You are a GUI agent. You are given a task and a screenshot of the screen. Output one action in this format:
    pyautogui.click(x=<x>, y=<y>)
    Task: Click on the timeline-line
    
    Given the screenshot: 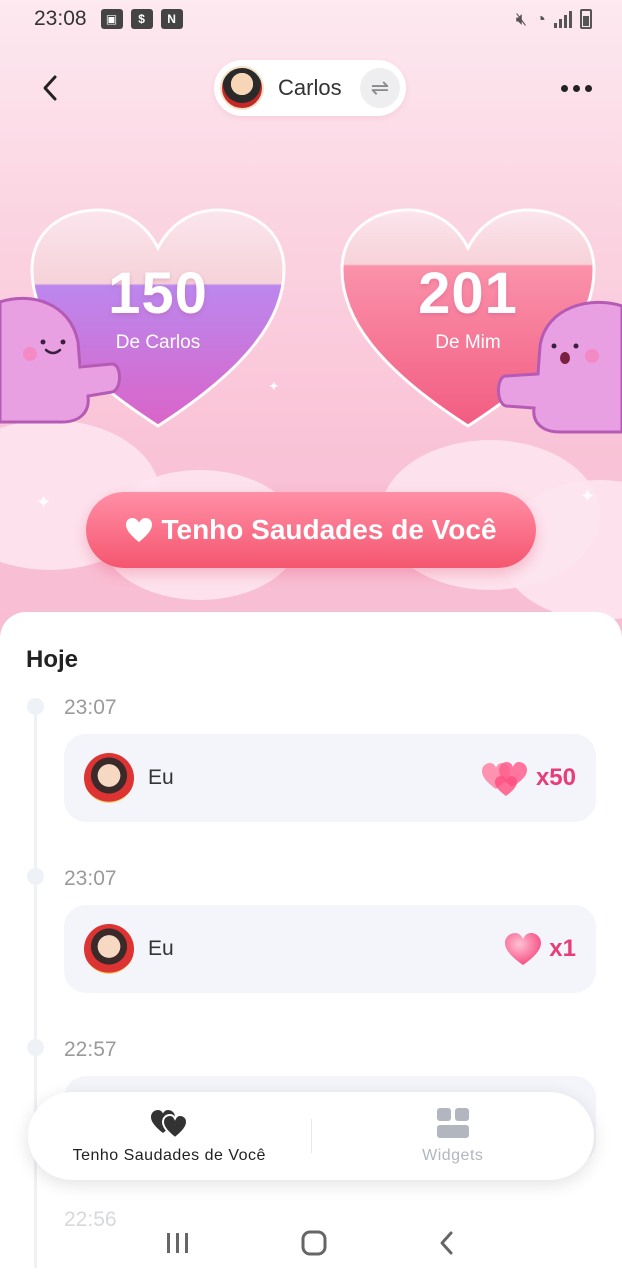 What is the action you would take?
    pyautogui.click(x=35, y=988)
    